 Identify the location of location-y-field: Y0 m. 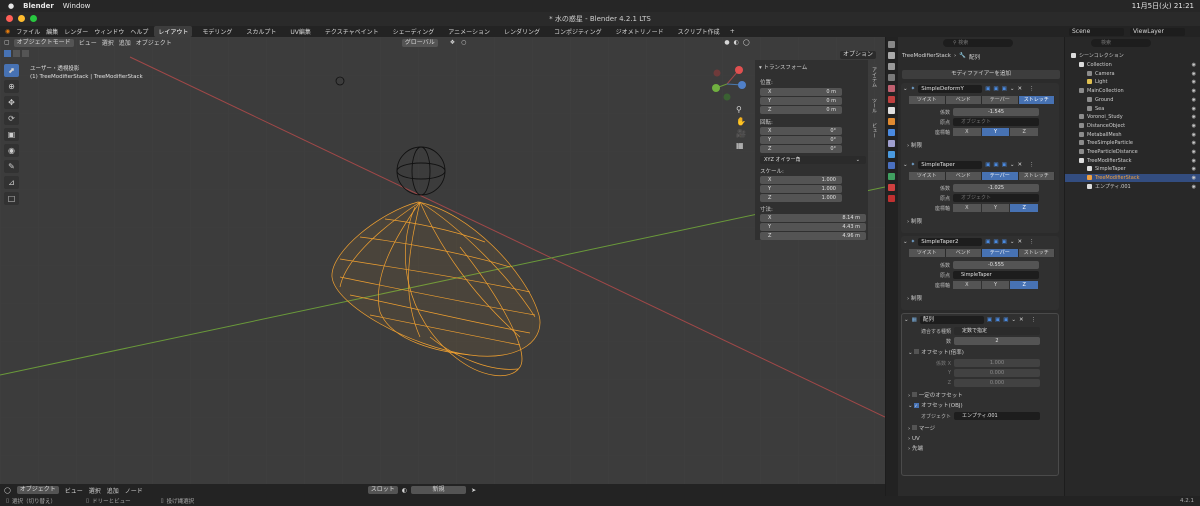
(801, 101).